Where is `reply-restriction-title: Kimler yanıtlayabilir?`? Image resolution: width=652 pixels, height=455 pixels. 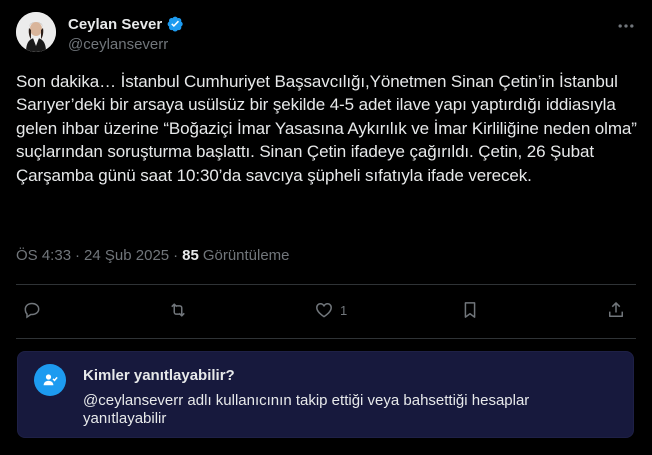 reply-restriction-title: Kimler yanıtlayabilir? is located at coordinates (159, 375).